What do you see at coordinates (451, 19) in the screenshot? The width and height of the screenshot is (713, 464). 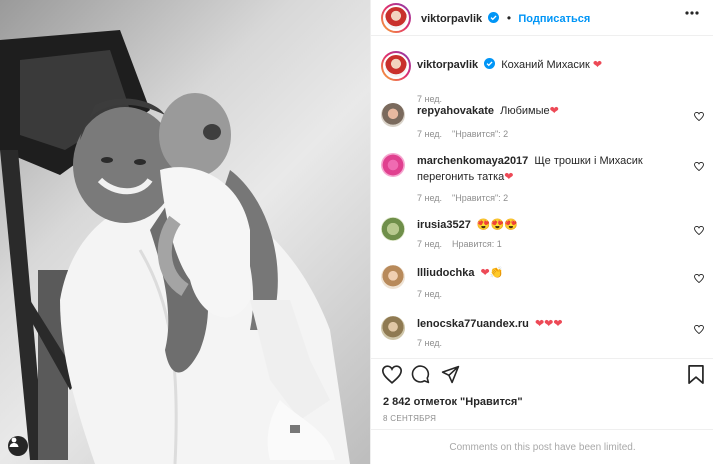 I see `author-username: viktorpavlik` at bounding box center [451, 19].